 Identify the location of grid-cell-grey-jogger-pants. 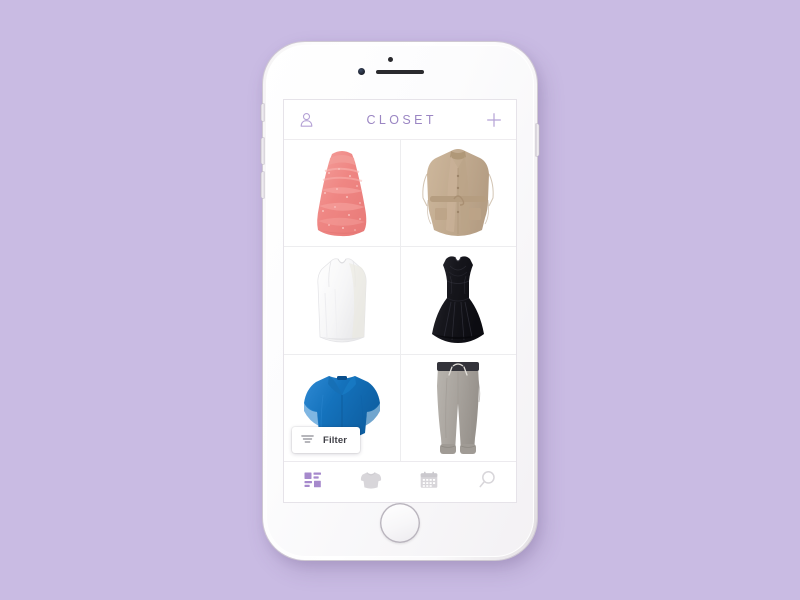
(458, 407).